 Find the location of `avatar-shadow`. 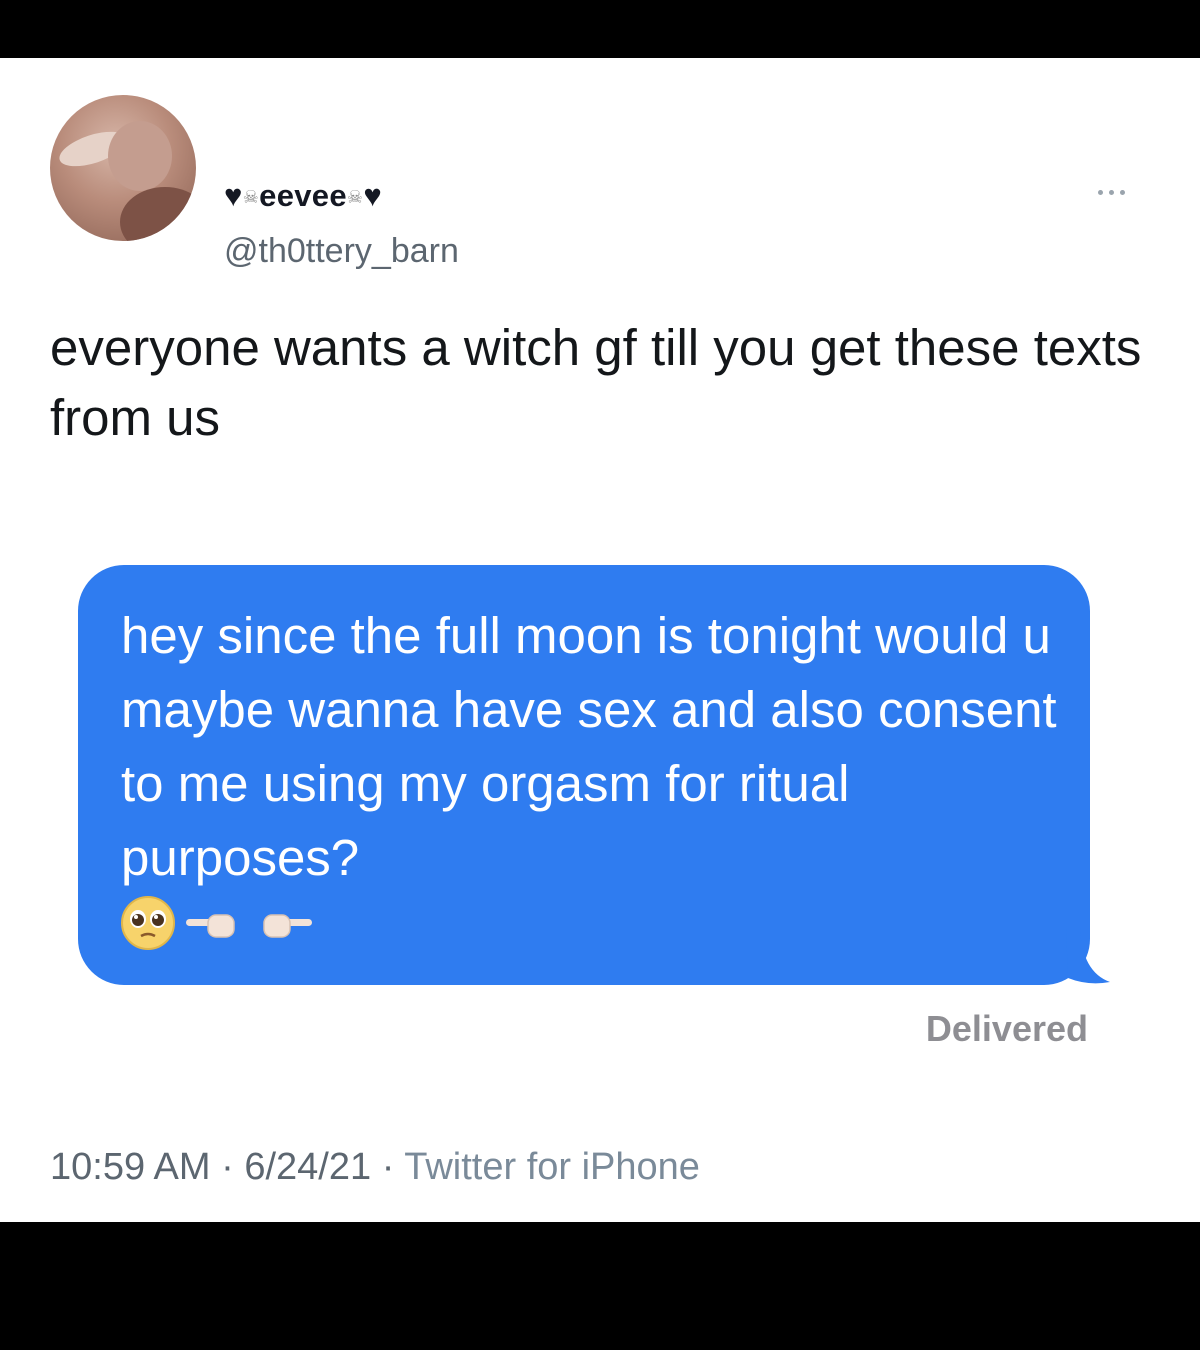

avatar-shadow is located at coordinates (158, 214).